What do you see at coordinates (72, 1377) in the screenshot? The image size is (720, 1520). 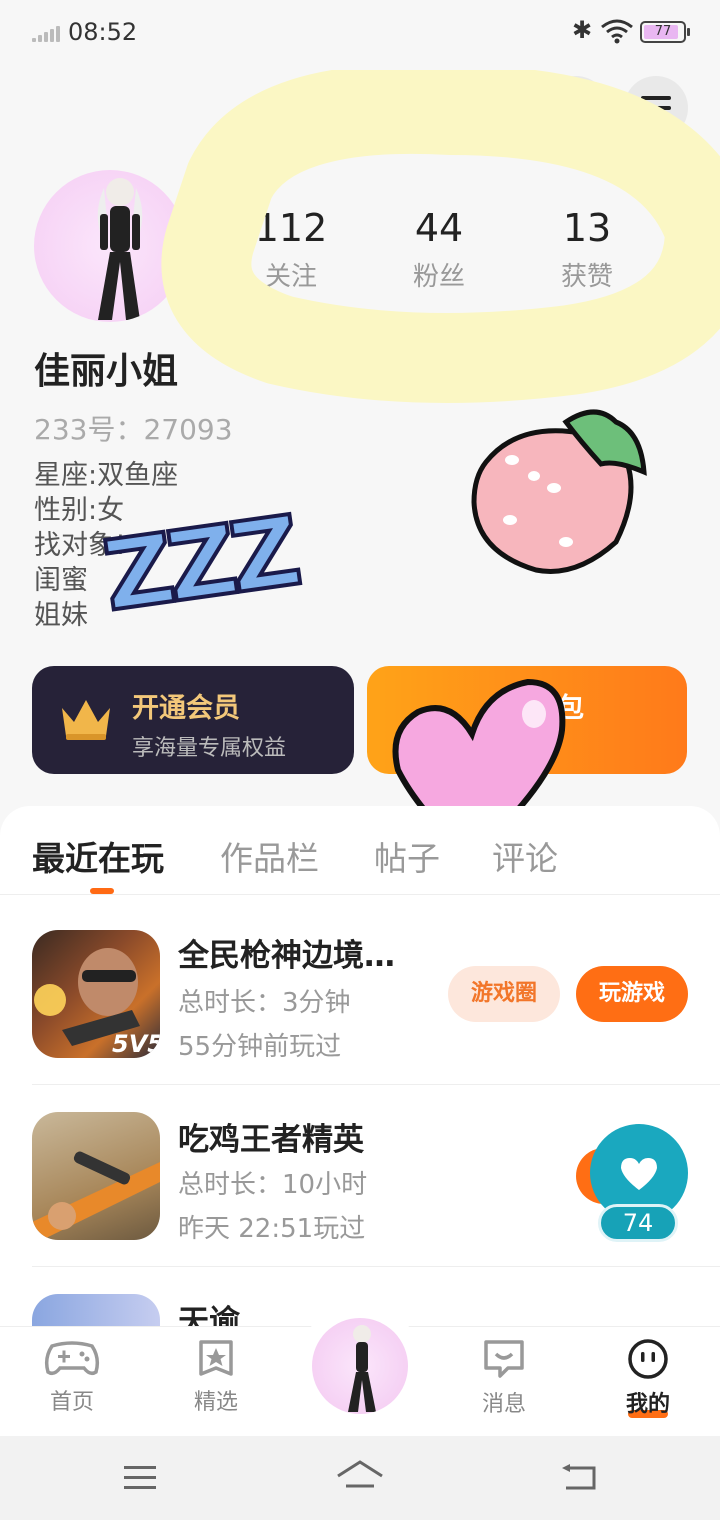 I see `nav-home: 首页` at bounding box center [72, 1377].